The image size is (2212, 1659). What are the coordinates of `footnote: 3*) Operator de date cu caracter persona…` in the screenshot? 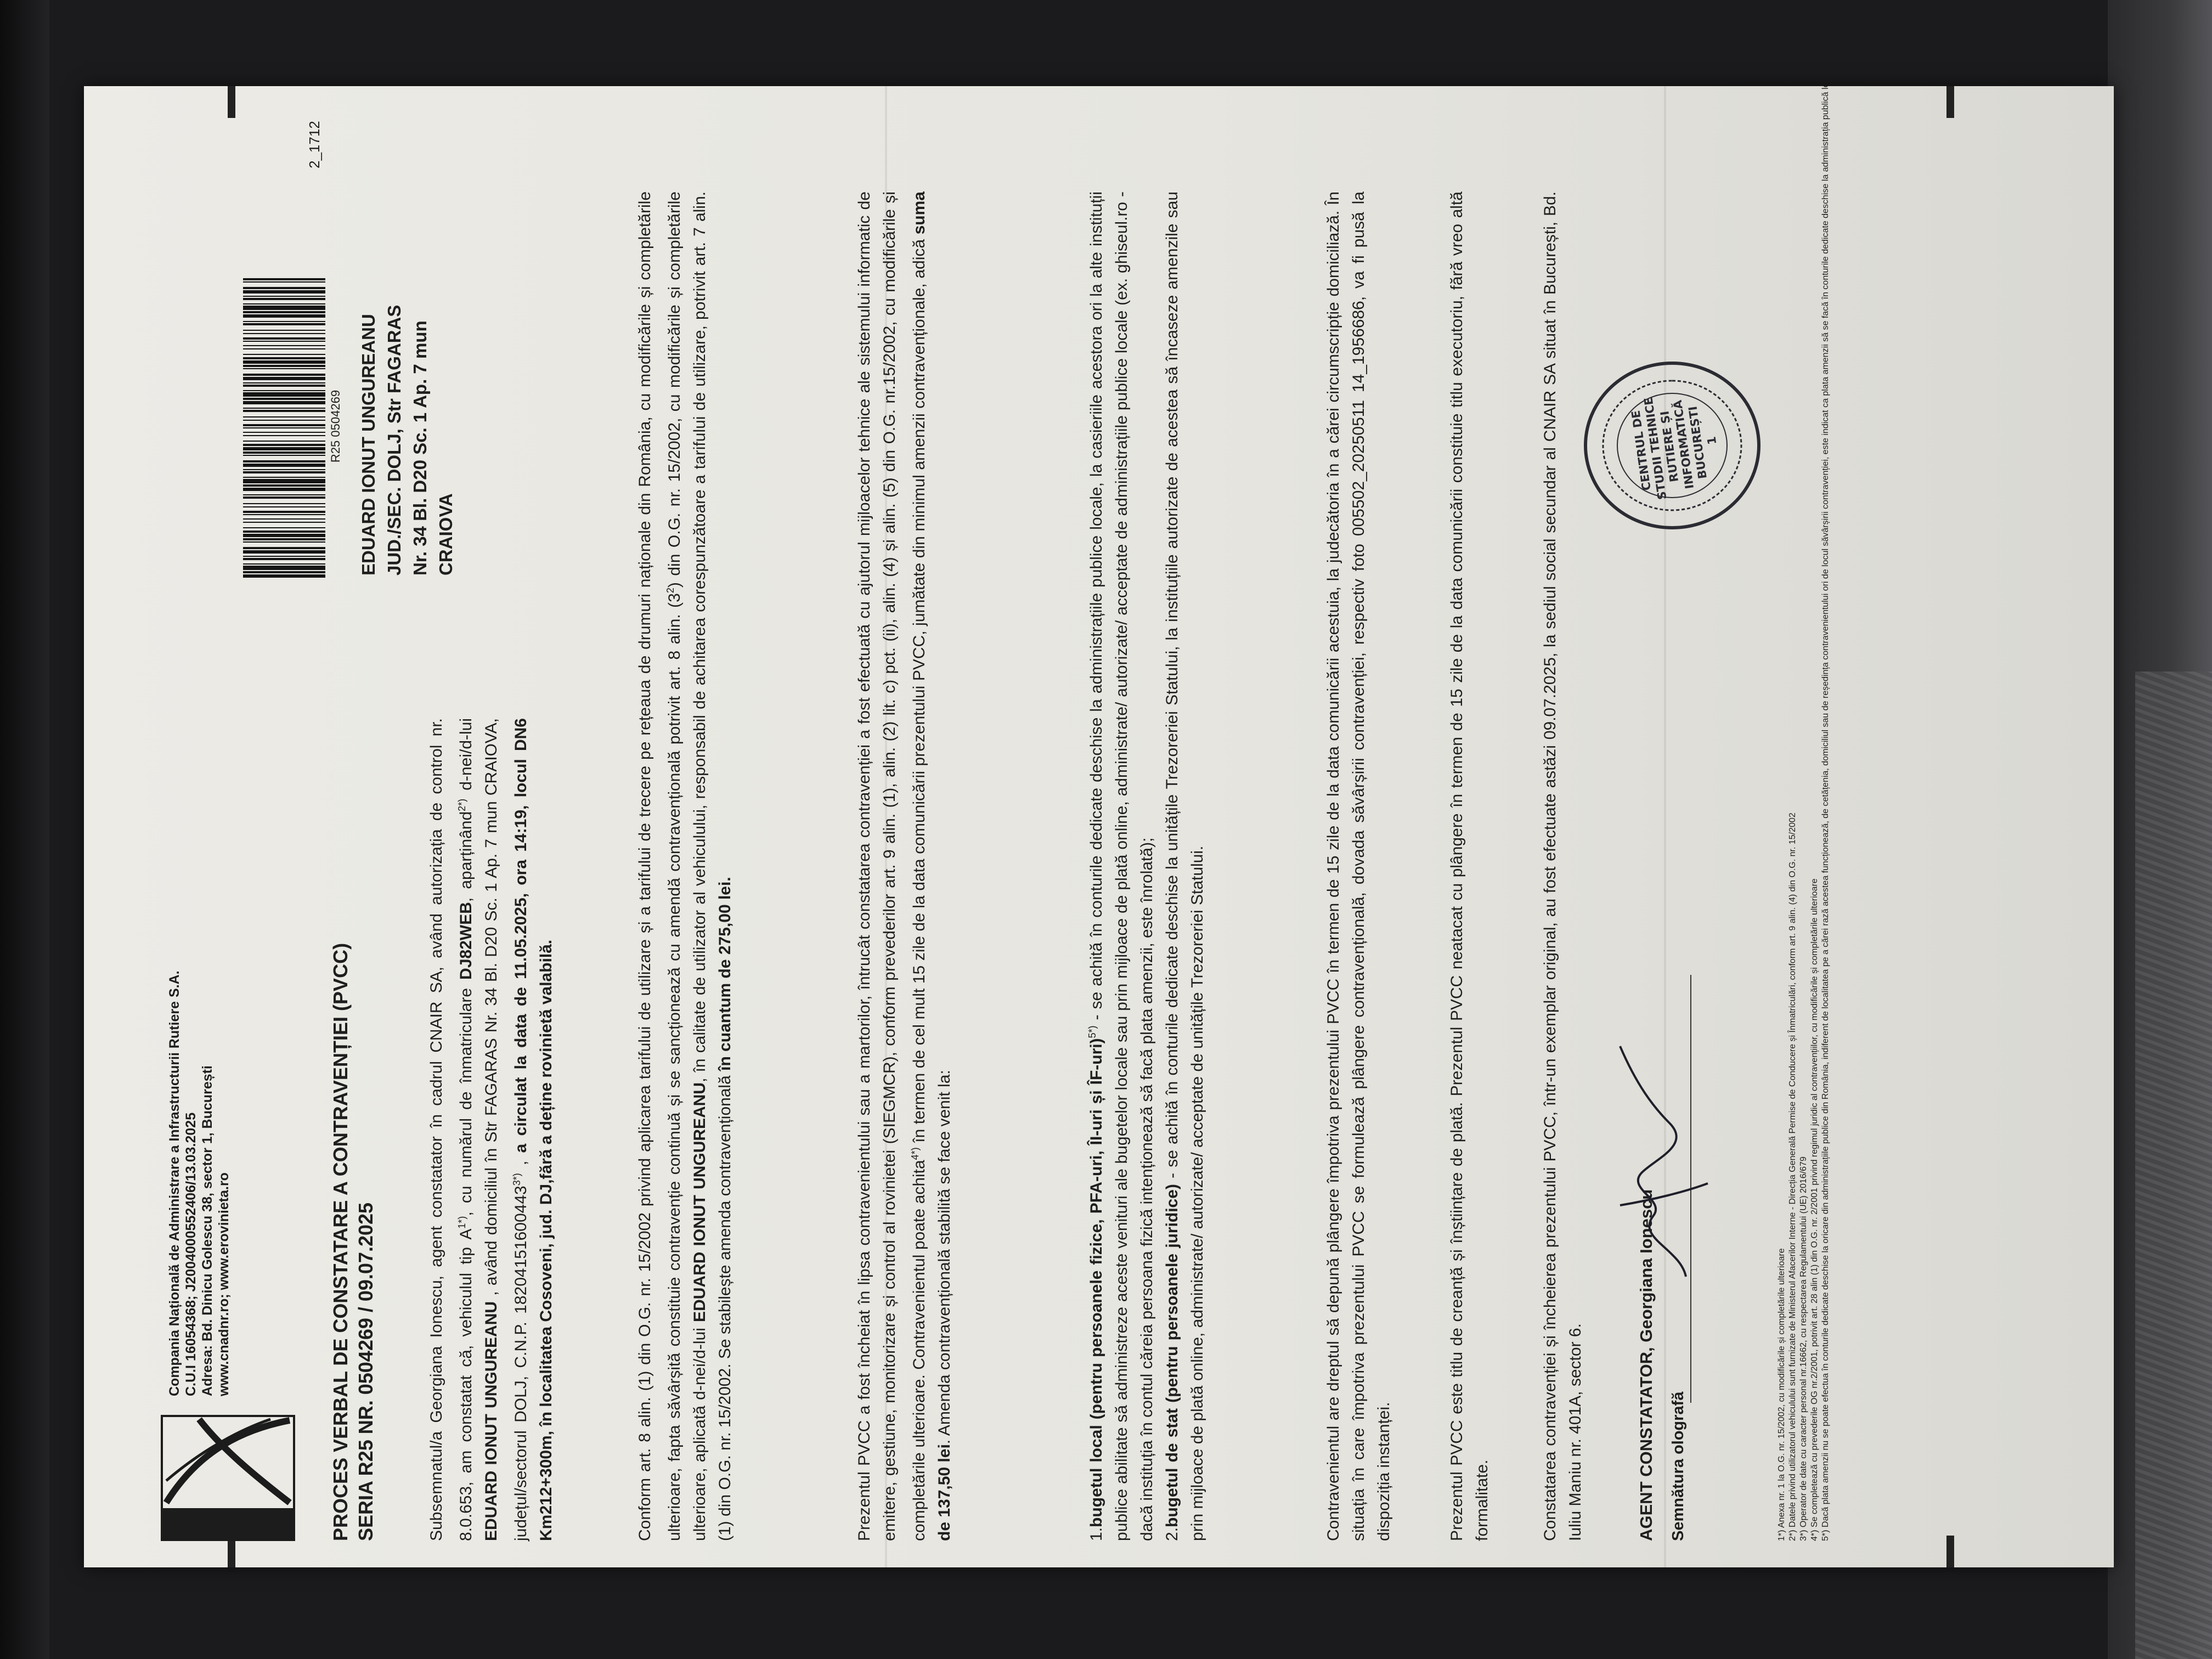 It's located at (1803, 1348).